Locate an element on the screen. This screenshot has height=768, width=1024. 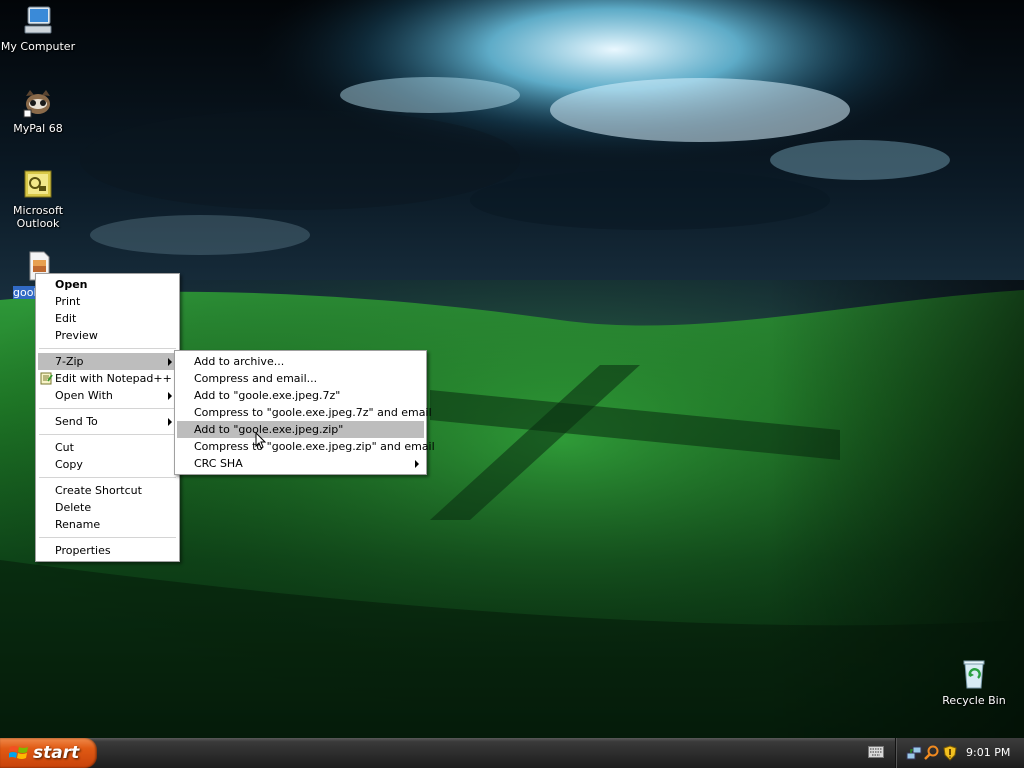
menu-item-rename: Rename is located at coordinates (107, 524).